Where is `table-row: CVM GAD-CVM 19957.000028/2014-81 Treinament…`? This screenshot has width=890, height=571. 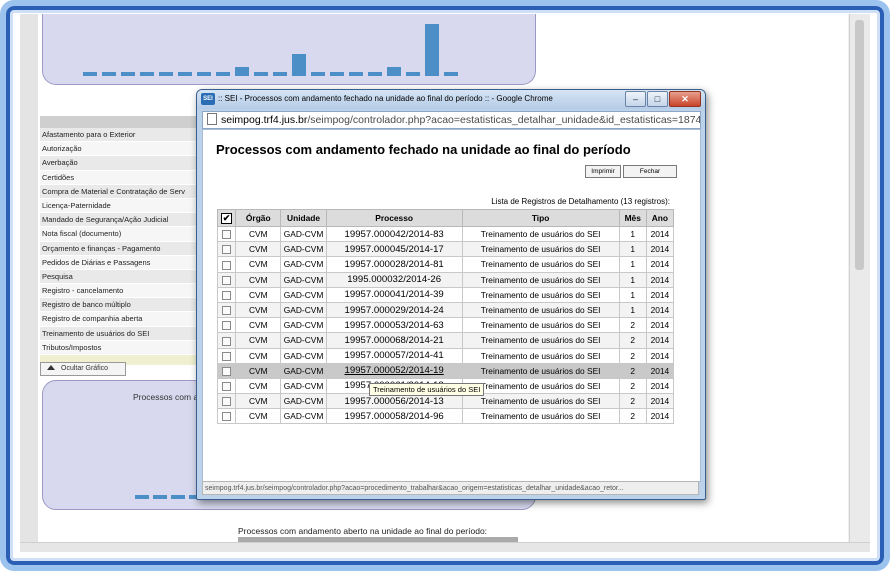
table-row: CVM GAD-CVM 19957.000028/2014-81 Treinament… is located at coordinates (445, 264).